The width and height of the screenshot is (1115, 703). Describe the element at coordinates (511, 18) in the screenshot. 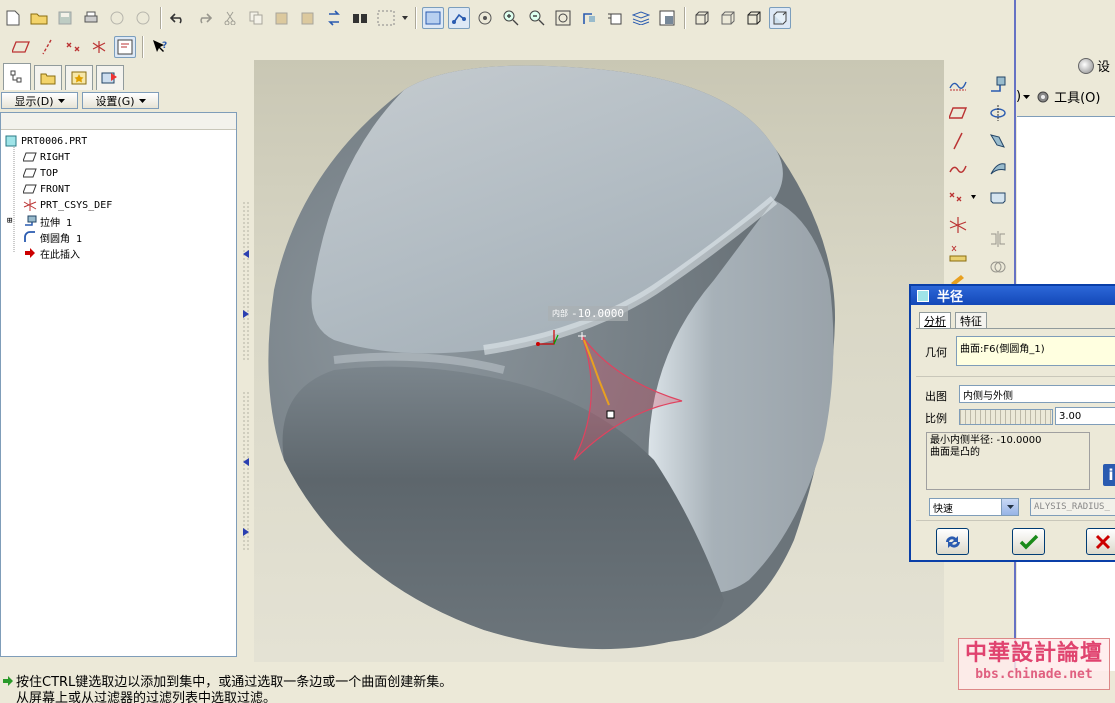

I see `zoom-in-icon` at that location.